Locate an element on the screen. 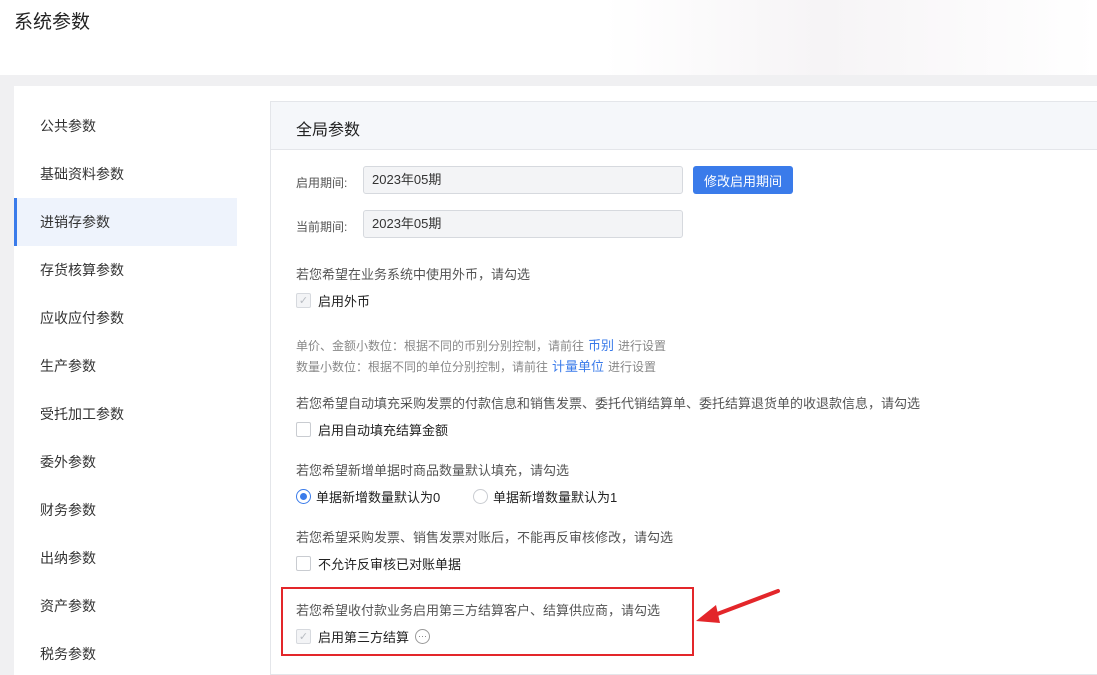 The height and width of the screenshot is (675, 1097). price-decimal-note-suffix: 进行设置 is located at coordinates (642, 346).